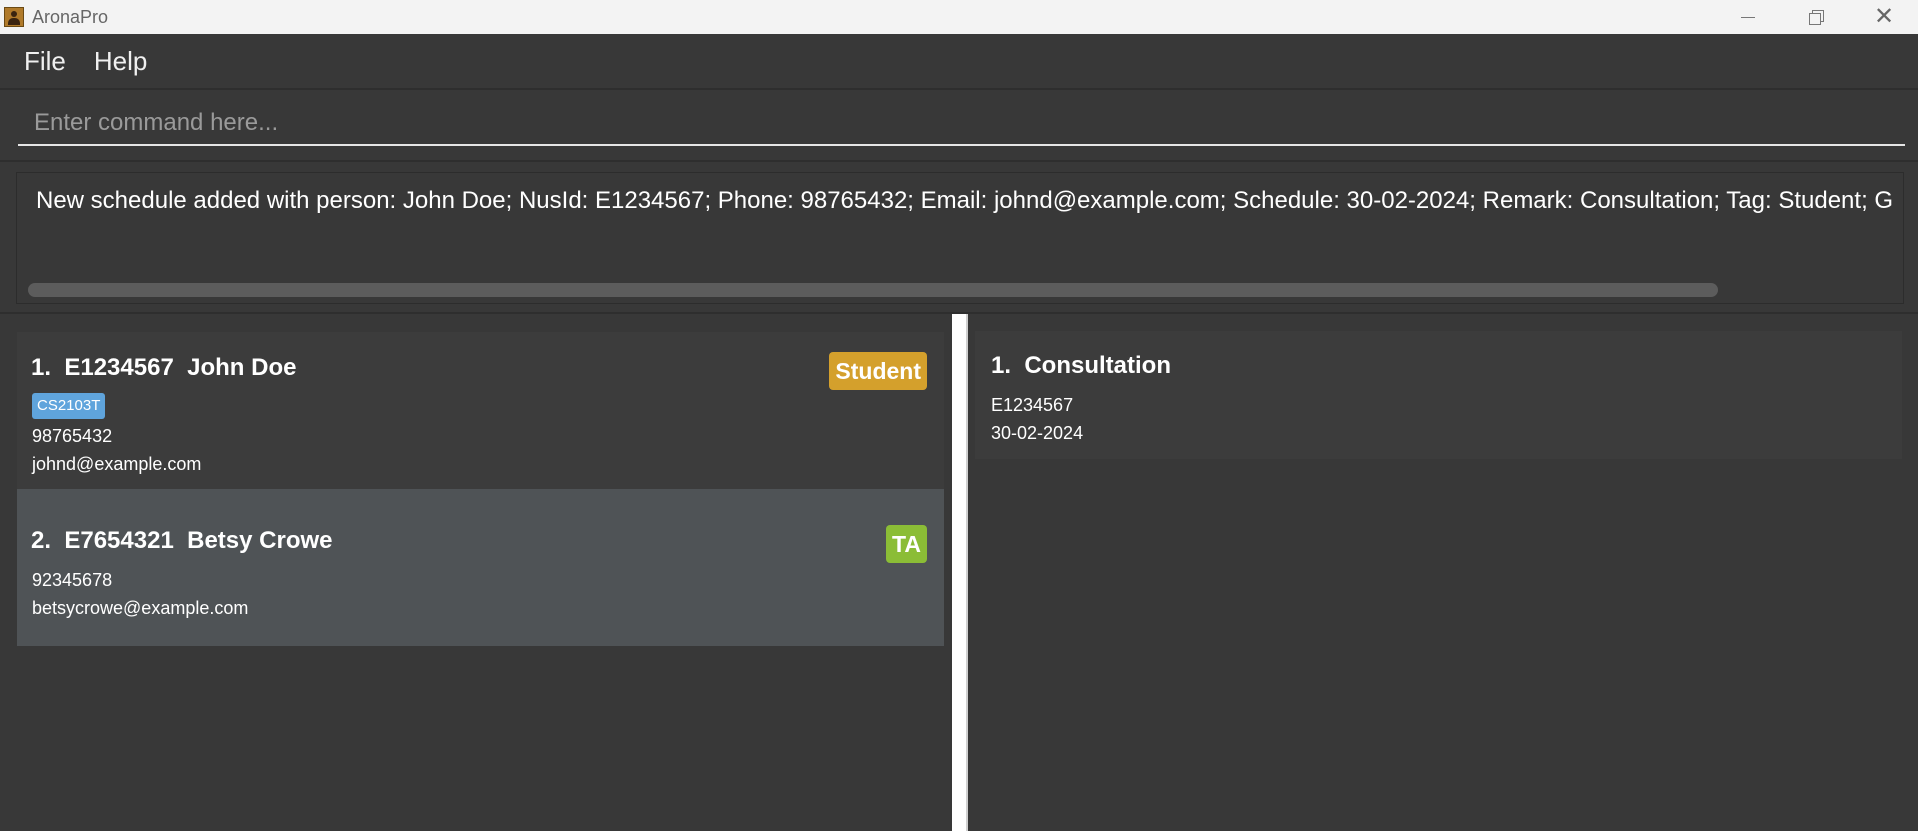 Image resolution: width=1918 pixels, height=831 pixels. I want to click on app-logo-icon, so click(14, 17).